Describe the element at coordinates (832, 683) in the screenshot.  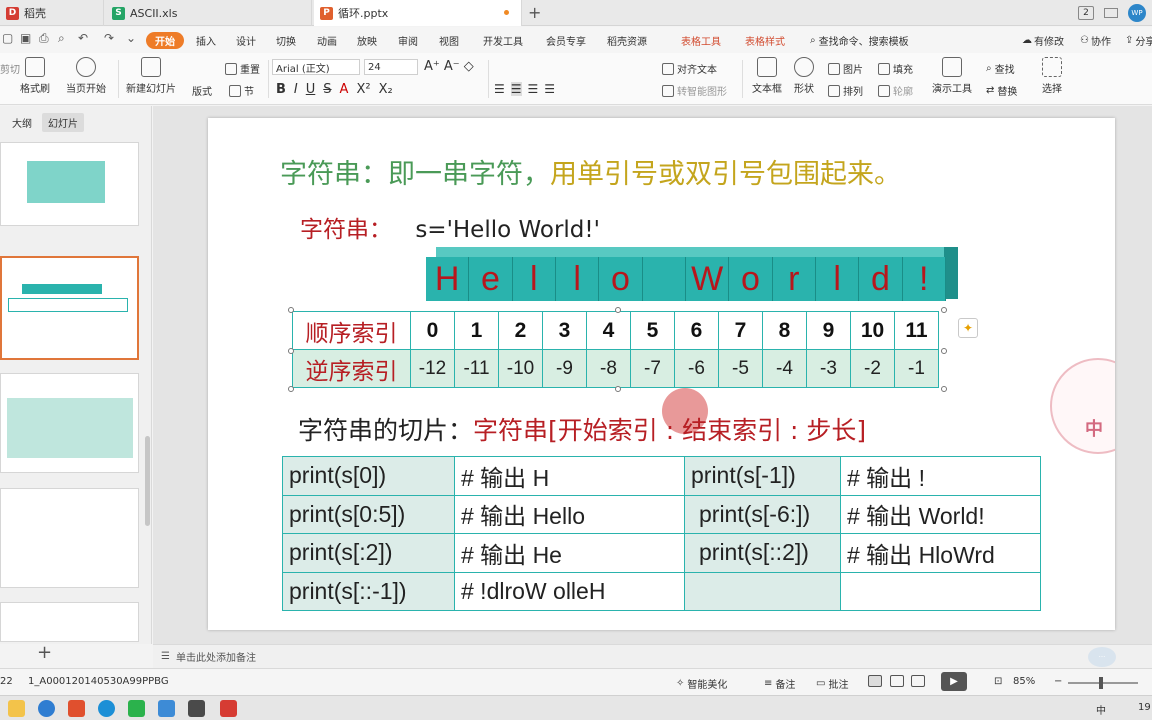
I see `comments-toggle: ▭ 批注` at that location.